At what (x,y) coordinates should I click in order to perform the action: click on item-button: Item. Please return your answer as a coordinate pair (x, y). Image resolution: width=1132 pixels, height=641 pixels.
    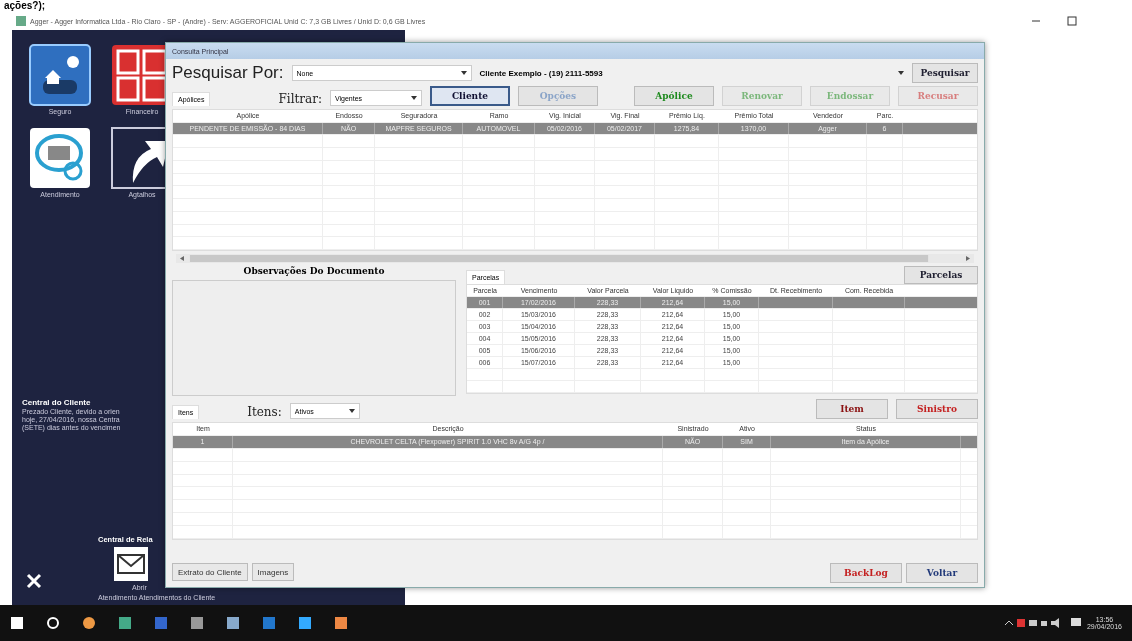
    Looking at the image, I should click on (852, 409).